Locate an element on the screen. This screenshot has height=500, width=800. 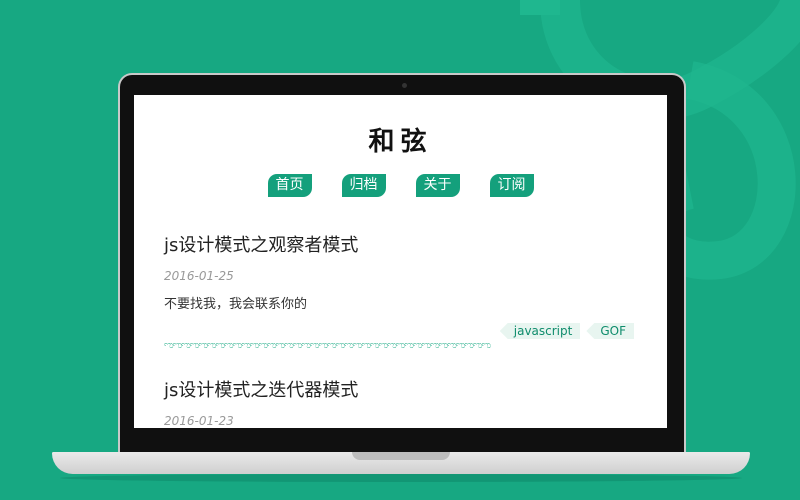
nav-item-subscribe: 订阅 is located at coordinates (511, 185).